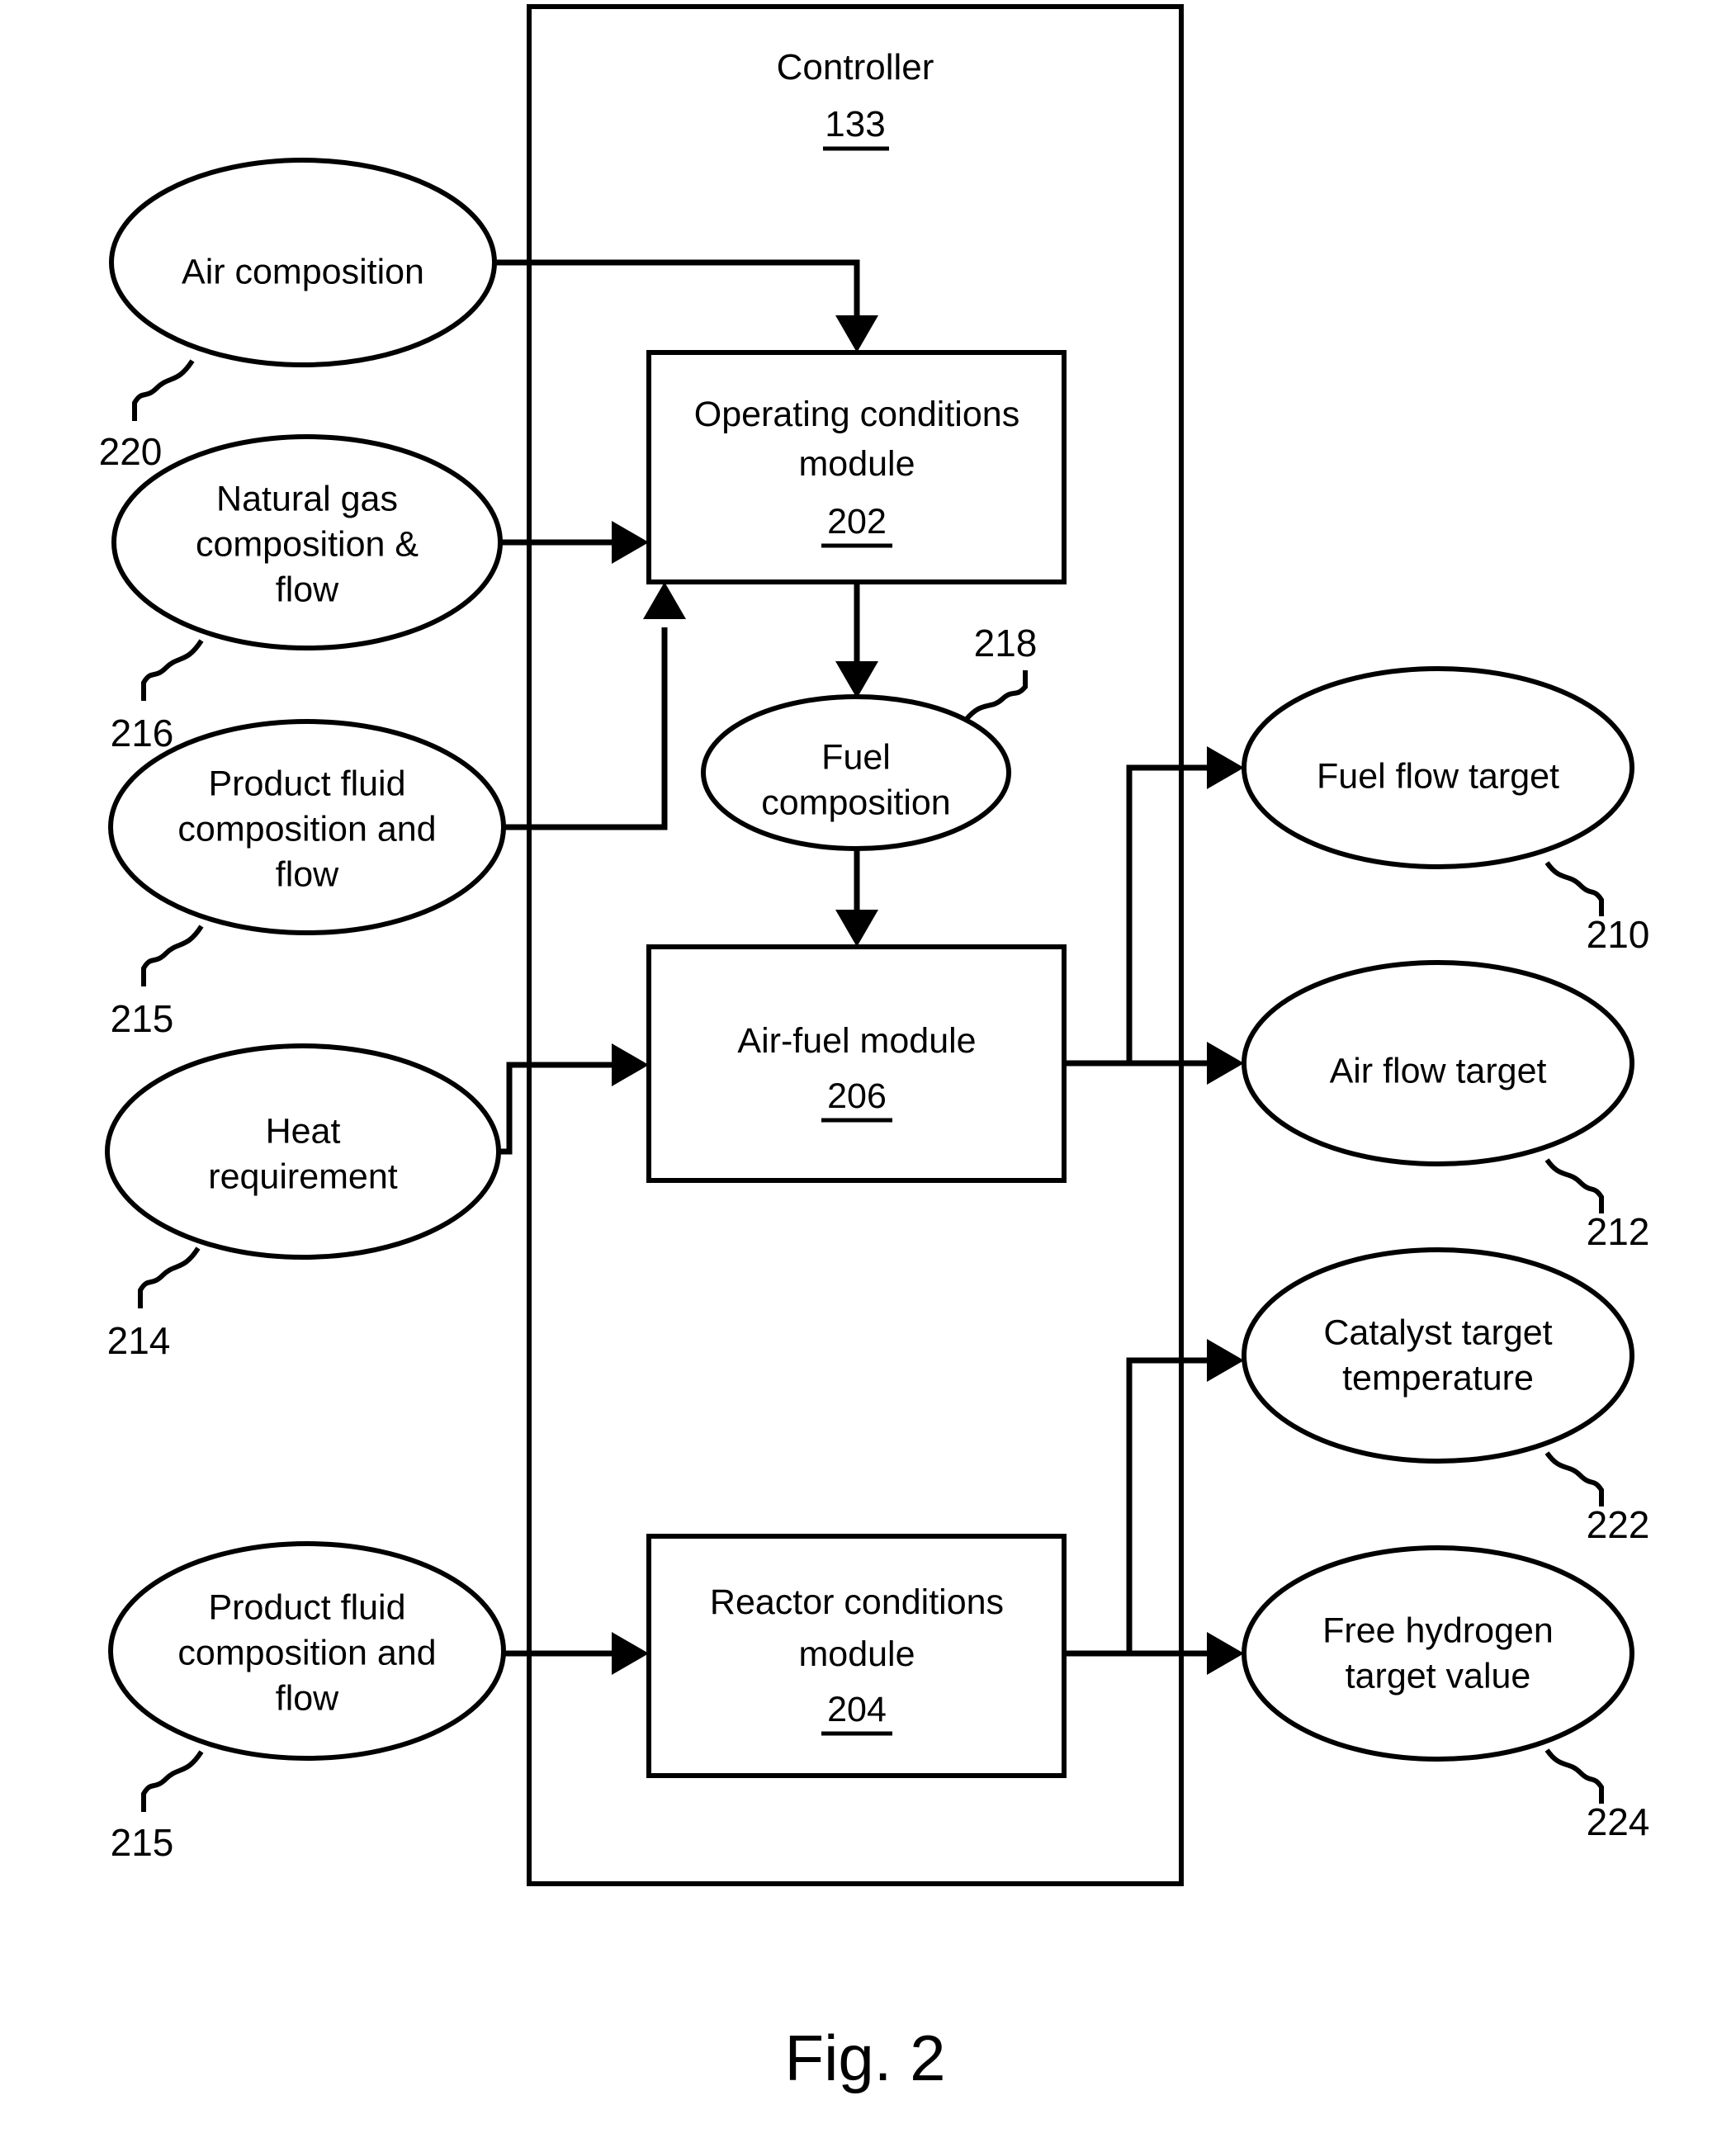 The width and height of the screenshot is (1736, 2138). Describe the element at coordinates (303, 1131) in the screenshot. I see `label-heat-requirement-1: Heat` at that location.